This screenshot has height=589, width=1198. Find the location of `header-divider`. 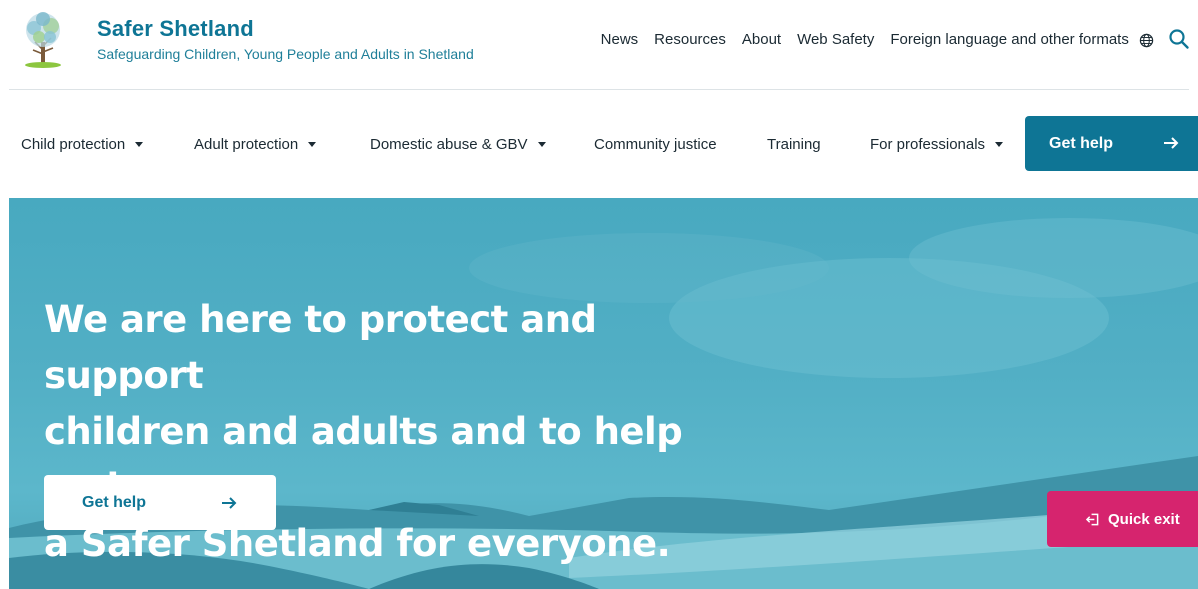

header-divider is located at coordinates (599, 89).